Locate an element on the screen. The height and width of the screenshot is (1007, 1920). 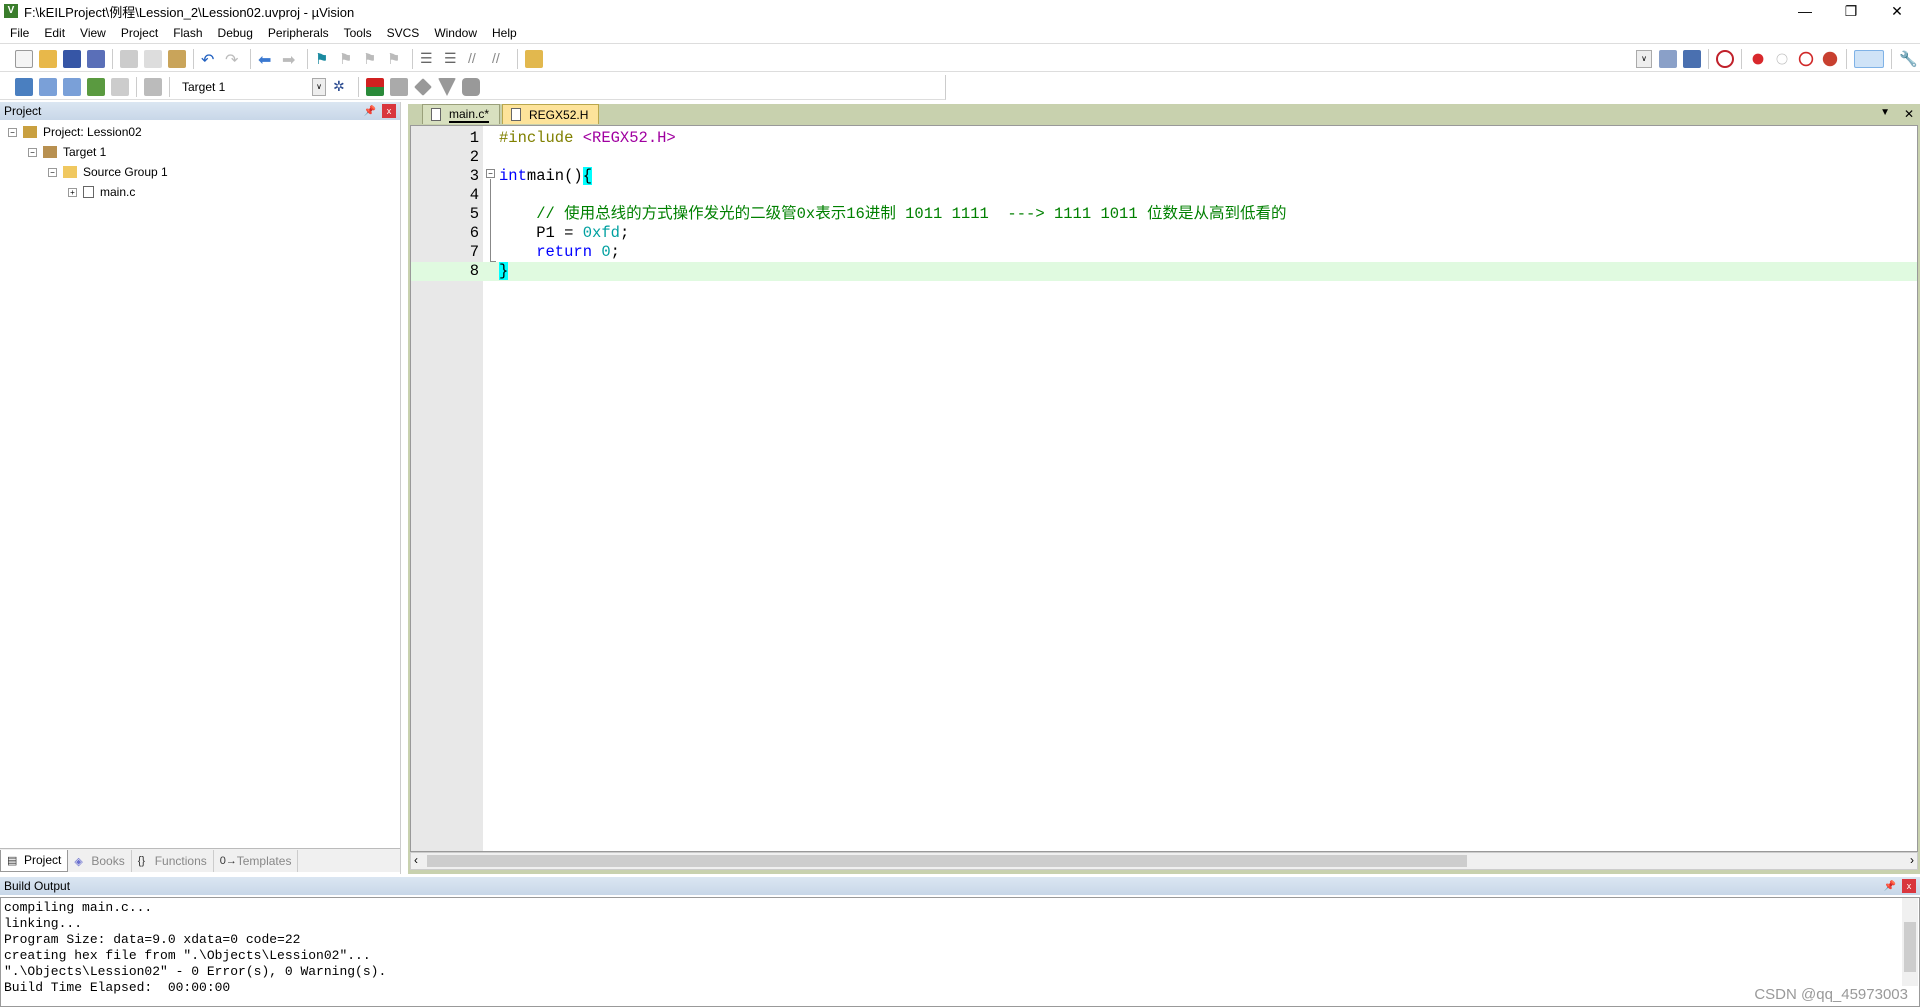
cut-icon is located at coordinates (129, 59).